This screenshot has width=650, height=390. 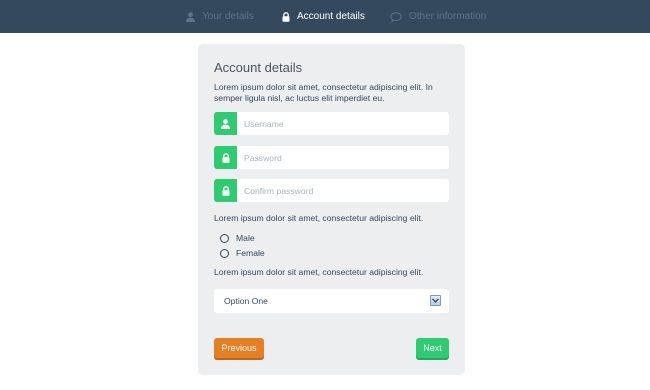 What do you see at coordinates (246, 301) in the screenshot?
I see `select-value: Option One` at bounding box center [246, 301].